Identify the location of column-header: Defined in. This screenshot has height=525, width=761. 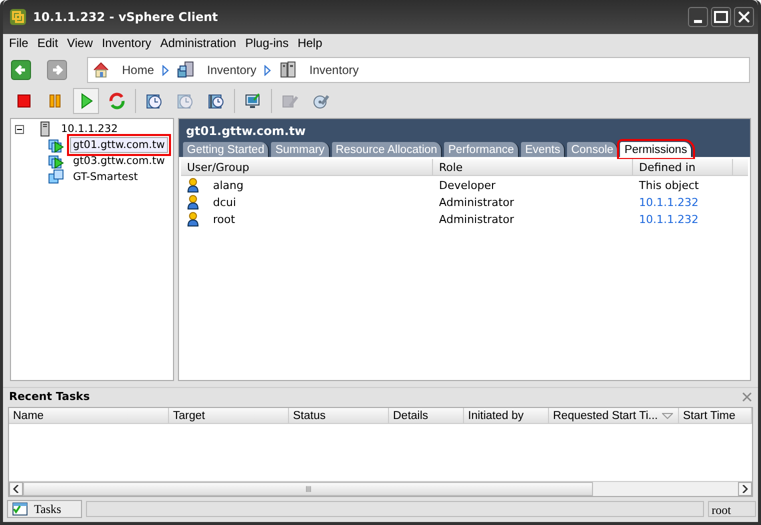
(683, 167).